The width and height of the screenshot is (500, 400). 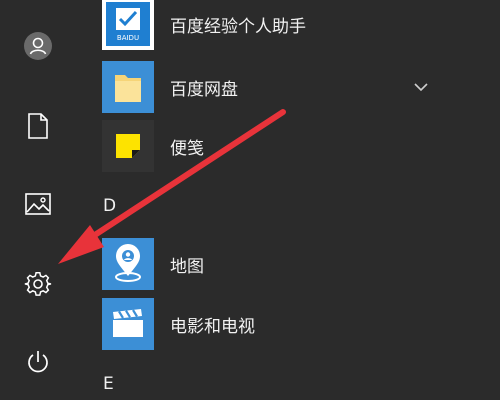 I want to click on picture-icon, so click(x=38, y=204).